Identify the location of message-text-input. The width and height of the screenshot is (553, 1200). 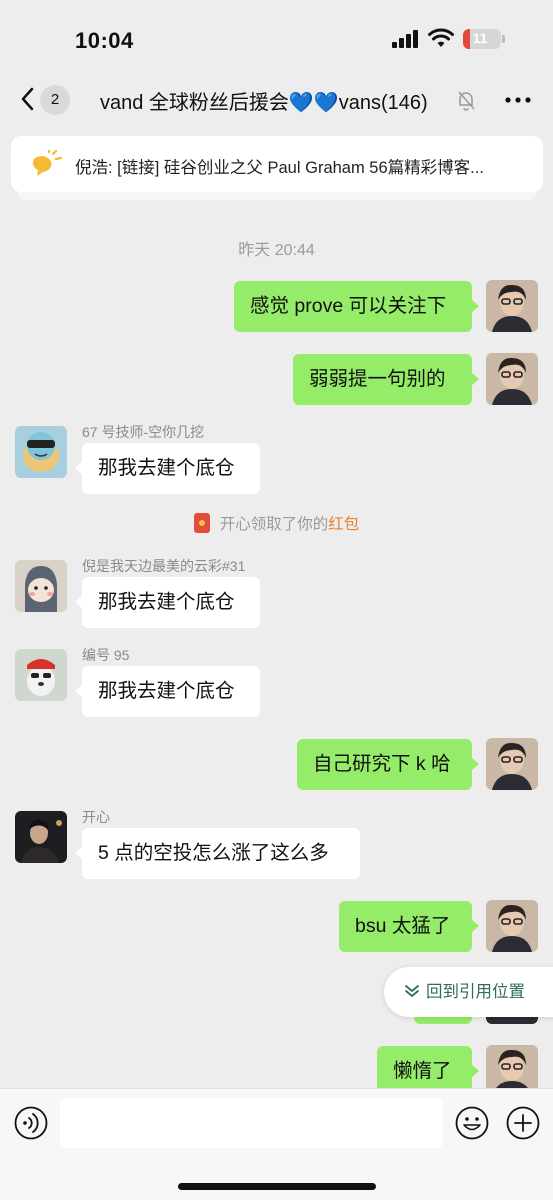
(251, 1123).